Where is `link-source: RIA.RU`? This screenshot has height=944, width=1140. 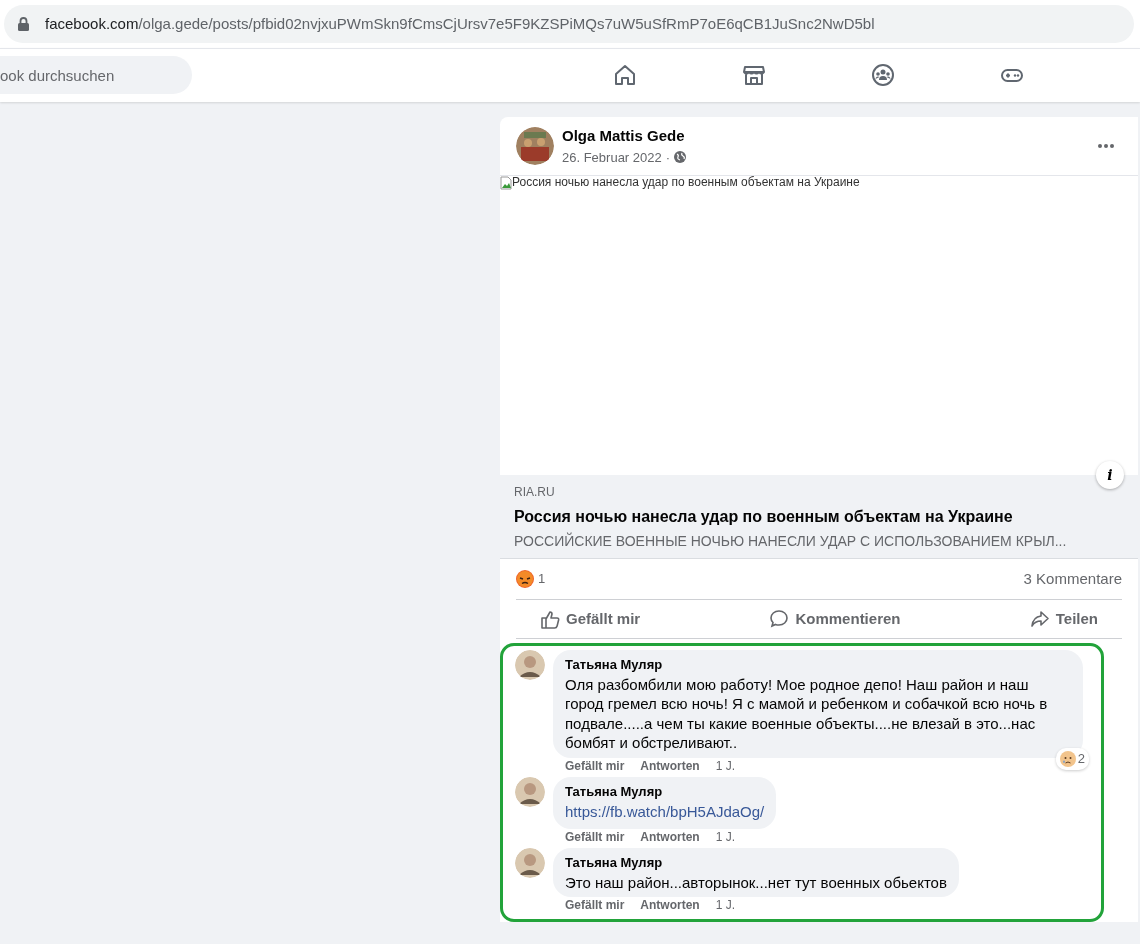
link-source: RIA.RU is located at coordinates (535, 492).